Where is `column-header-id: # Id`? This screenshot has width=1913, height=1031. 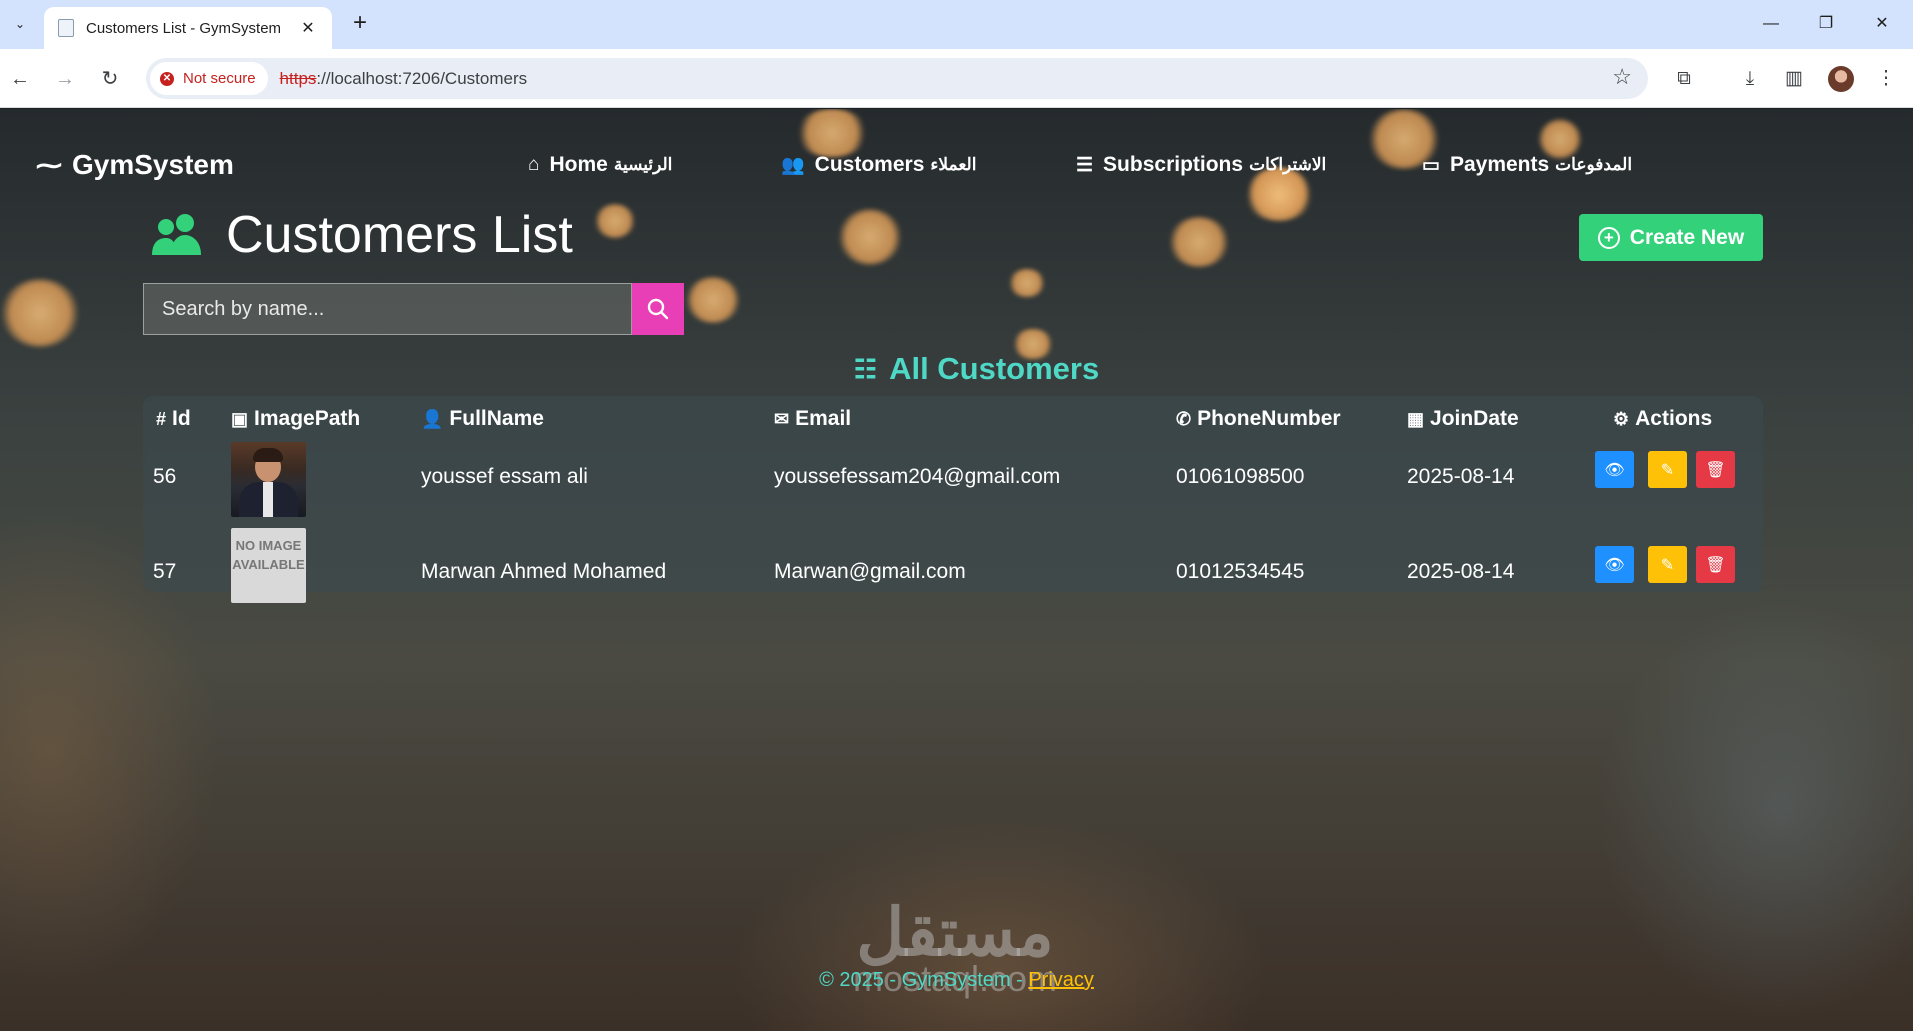 column-header-id: # Id is located at coordinates (173, 419).